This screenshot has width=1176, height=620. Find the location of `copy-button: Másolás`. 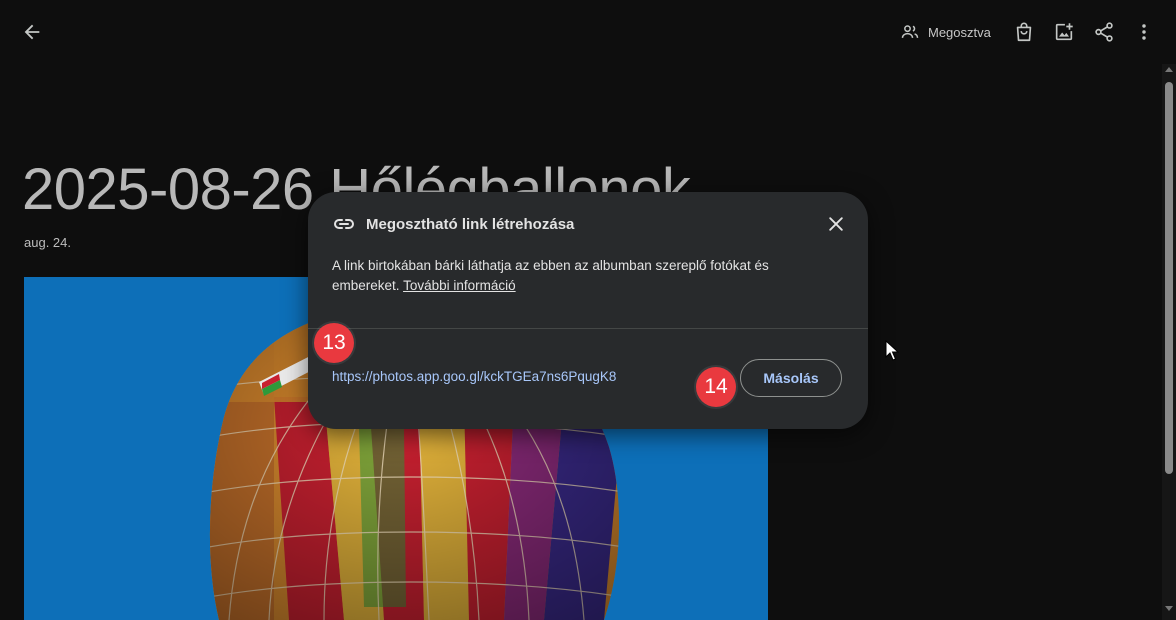

copy-button: Másolás is located at coordinates (791, 378).